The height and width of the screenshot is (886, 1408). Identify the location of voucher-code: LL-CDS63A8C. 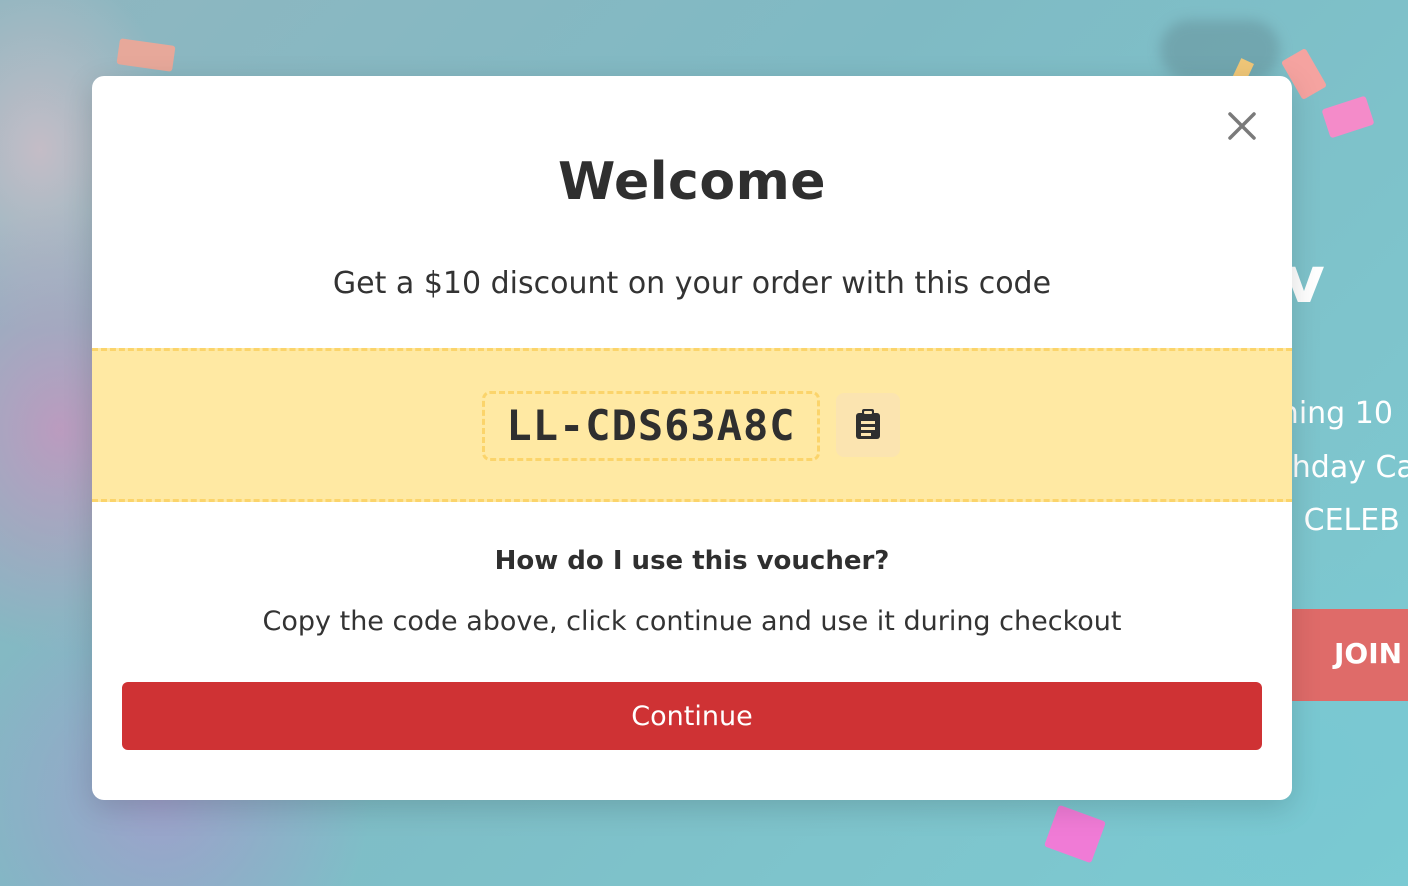
(651, 426).